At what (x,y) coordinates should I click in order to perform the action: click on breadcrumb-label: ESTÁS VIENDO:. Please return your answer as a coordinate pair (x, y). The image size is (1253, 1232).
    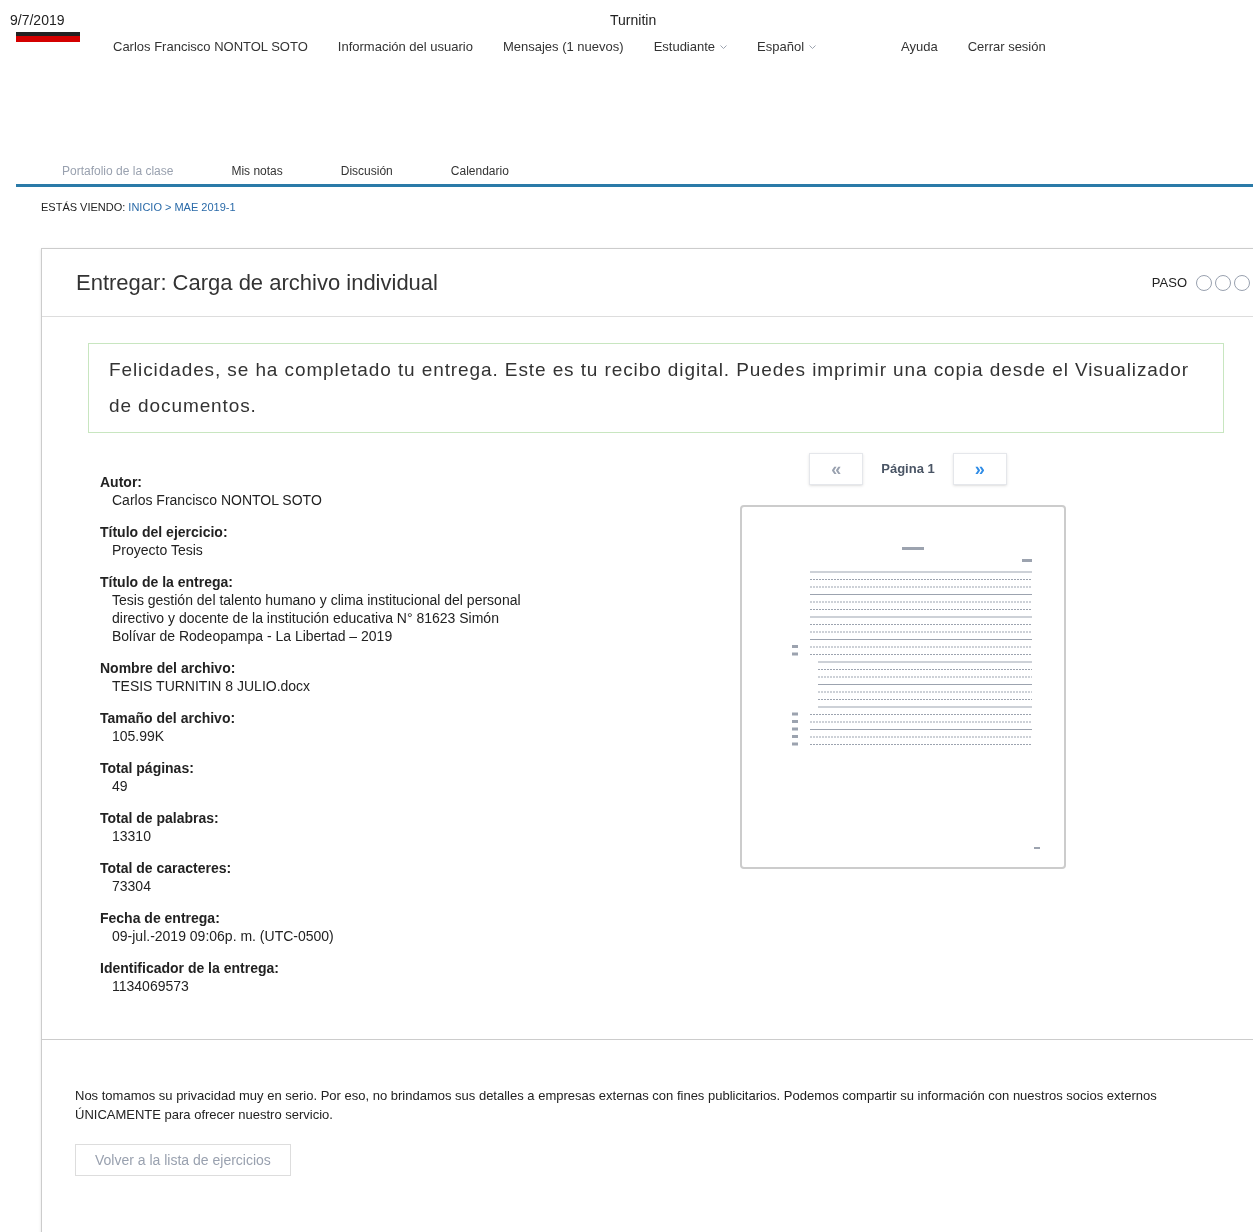
    Looking at the image, I should click on (83, 207).